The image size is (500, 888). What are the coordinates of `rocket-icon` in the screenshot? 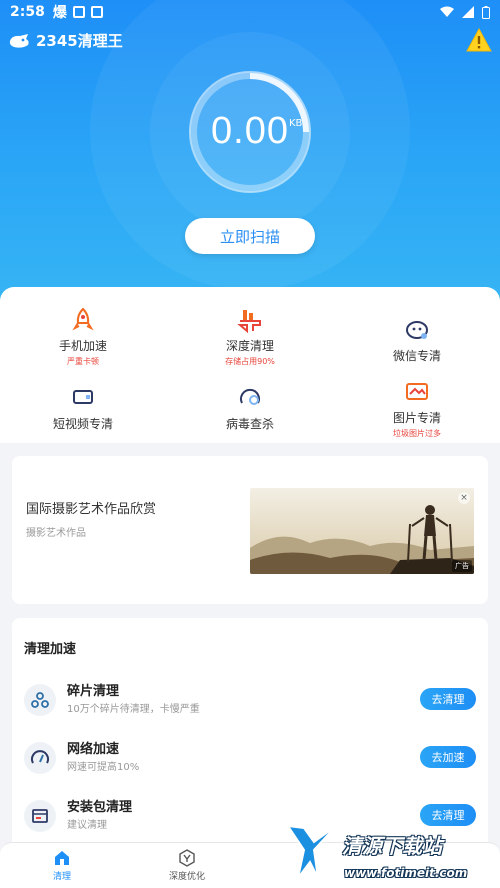 It's located at (83, 319).